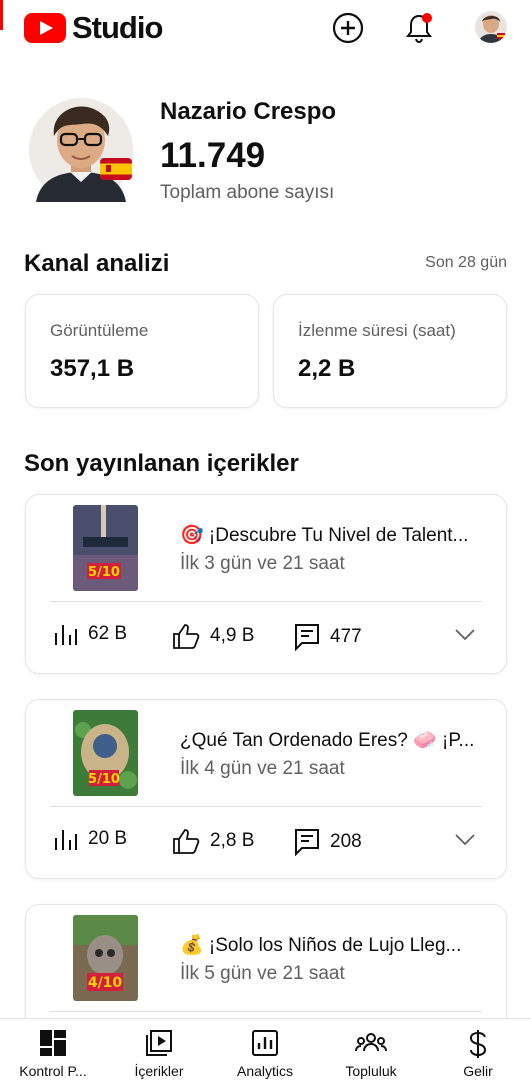 The height and width of the screenshot is (1081, 531). Describe the element at coordinates (161, 463) in the screenshot. I see `recent-title: Son yayınlanan içerikler` at that location.